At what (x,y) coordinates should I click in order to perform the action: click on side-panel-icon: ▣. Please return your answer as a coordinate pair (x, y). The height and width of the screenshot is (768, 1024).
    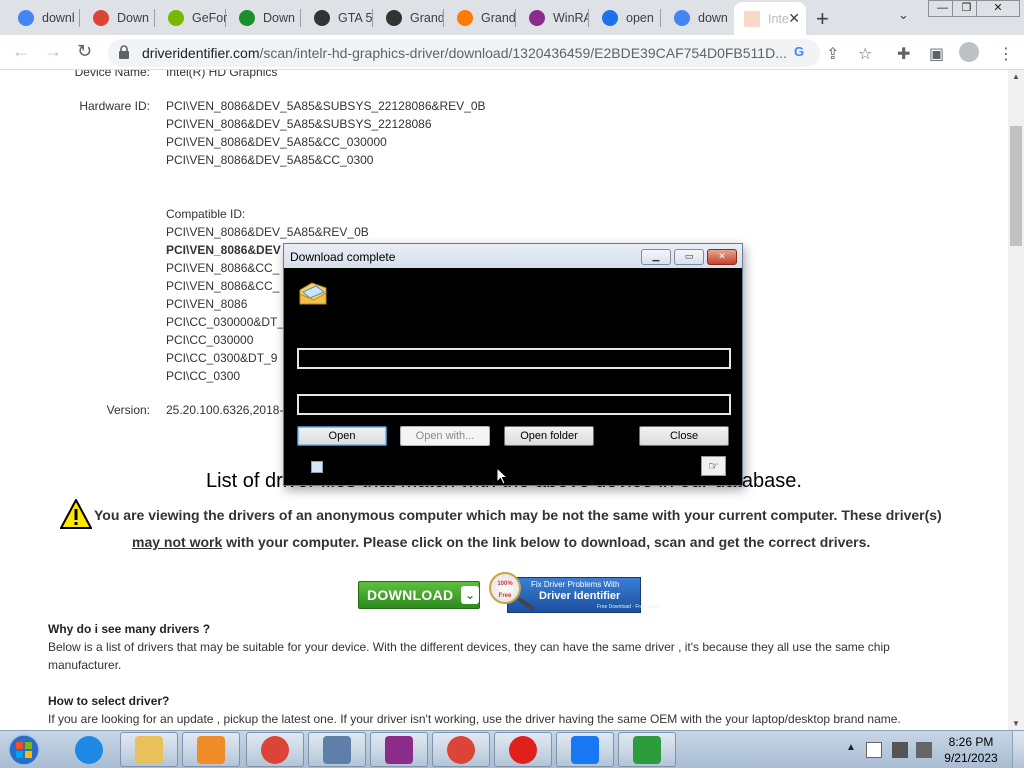
    Looking at the image, I should click on (936, 54).